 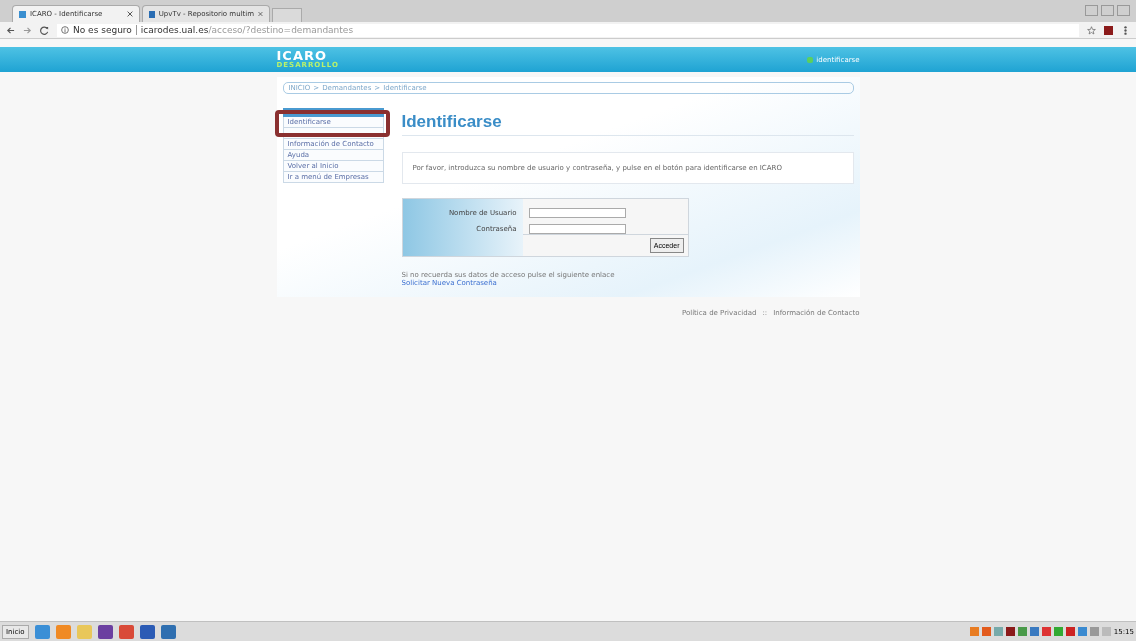 What do you see at coordinates (1108, 30) in the screenshot?
I see `extension-icon` at bounding box center [1108, 30].